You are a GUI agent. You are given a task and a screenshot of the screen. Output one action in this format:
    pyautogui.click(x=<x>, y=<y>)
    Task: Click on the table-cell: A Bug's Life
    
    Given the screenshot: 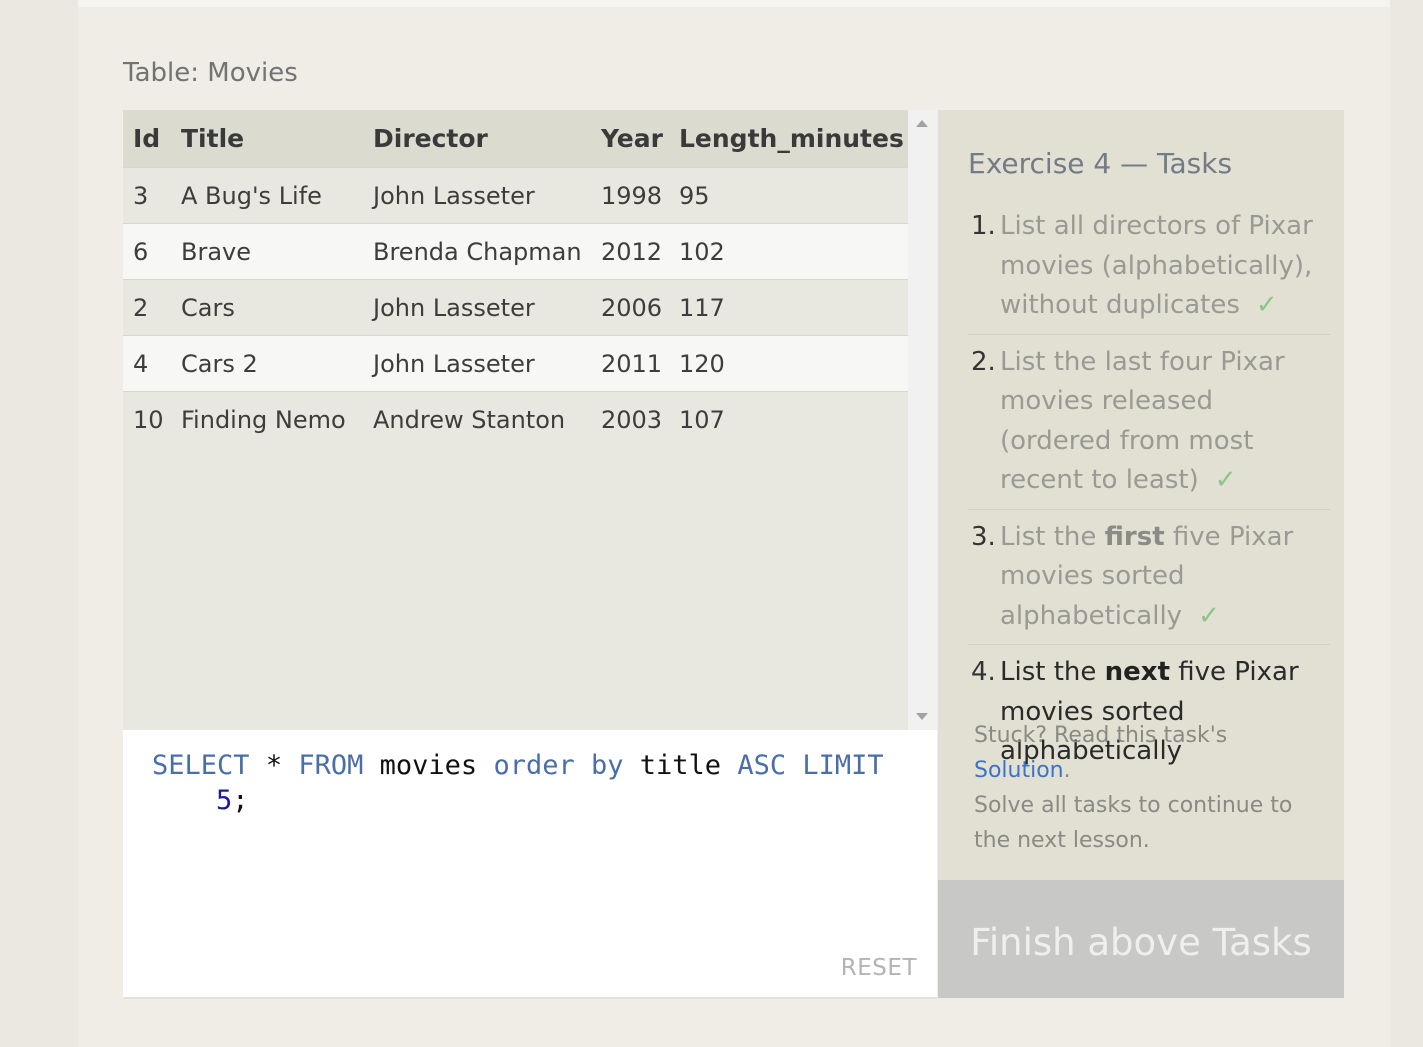 What is the action you would take?
    pyautogui.click(x=267, y=195)
    